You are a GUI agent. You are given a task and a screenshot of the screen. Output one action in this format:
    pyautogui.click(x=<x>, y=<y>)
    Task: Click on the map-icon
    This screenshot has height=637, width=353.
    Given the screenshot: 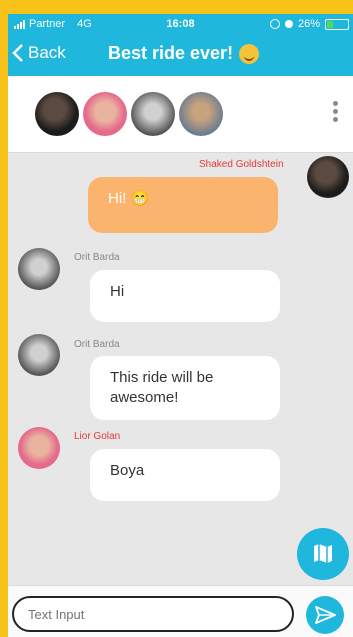 What is the action you would take?
    pyautogui.click(x=323, y=553)
    